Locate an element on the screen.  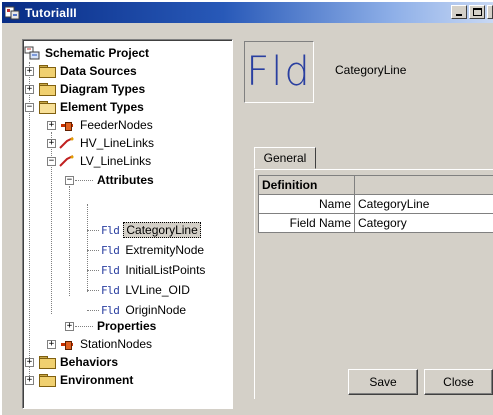
tree-node-environment: Environment is located at coordinates (87, 380).